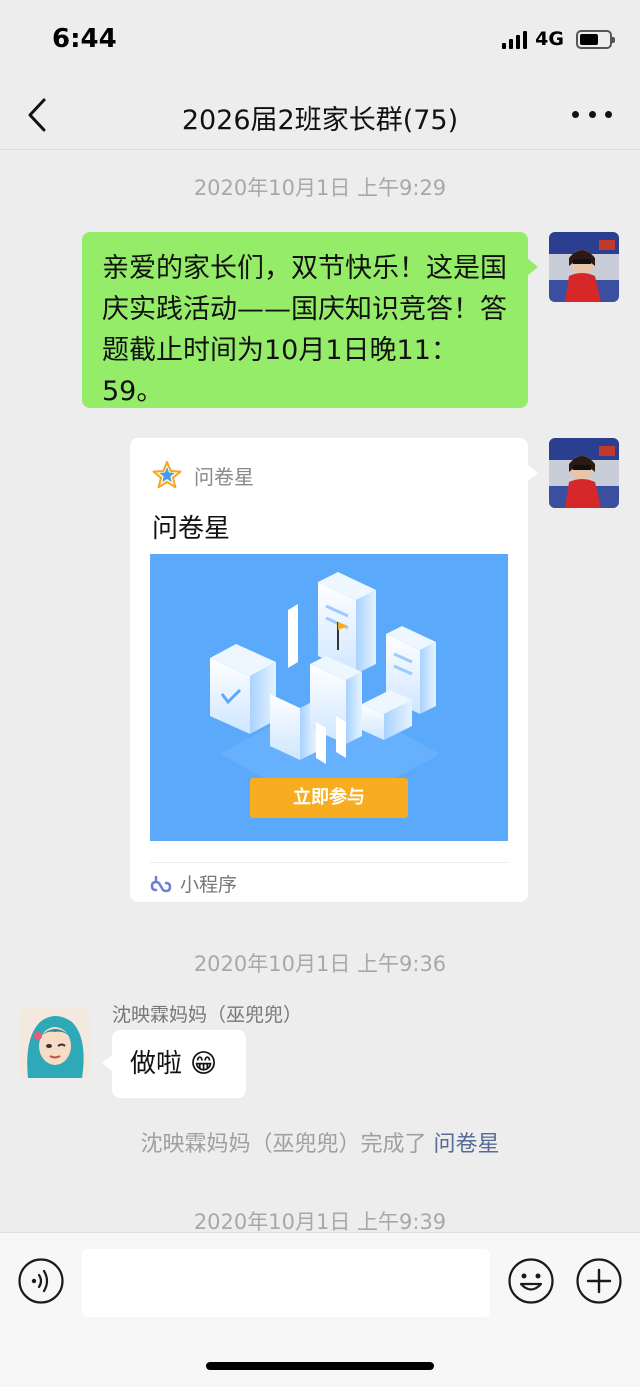 The width and height of the screenshot is (640, 1387). I want to click on card-title: 问卷星, so click(191, 529).